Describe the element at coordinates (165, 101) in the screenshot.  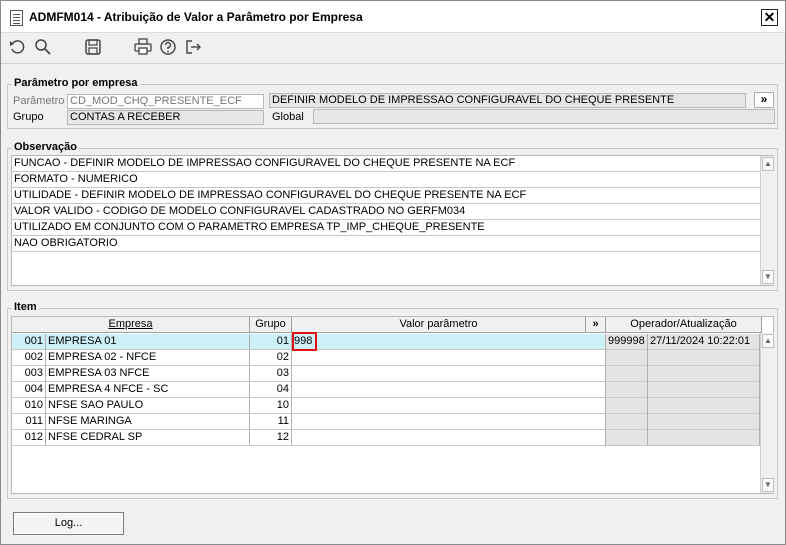
I see `parametro-field: CD_MOD_CHQ_PRESENTE_ECF` at that location.